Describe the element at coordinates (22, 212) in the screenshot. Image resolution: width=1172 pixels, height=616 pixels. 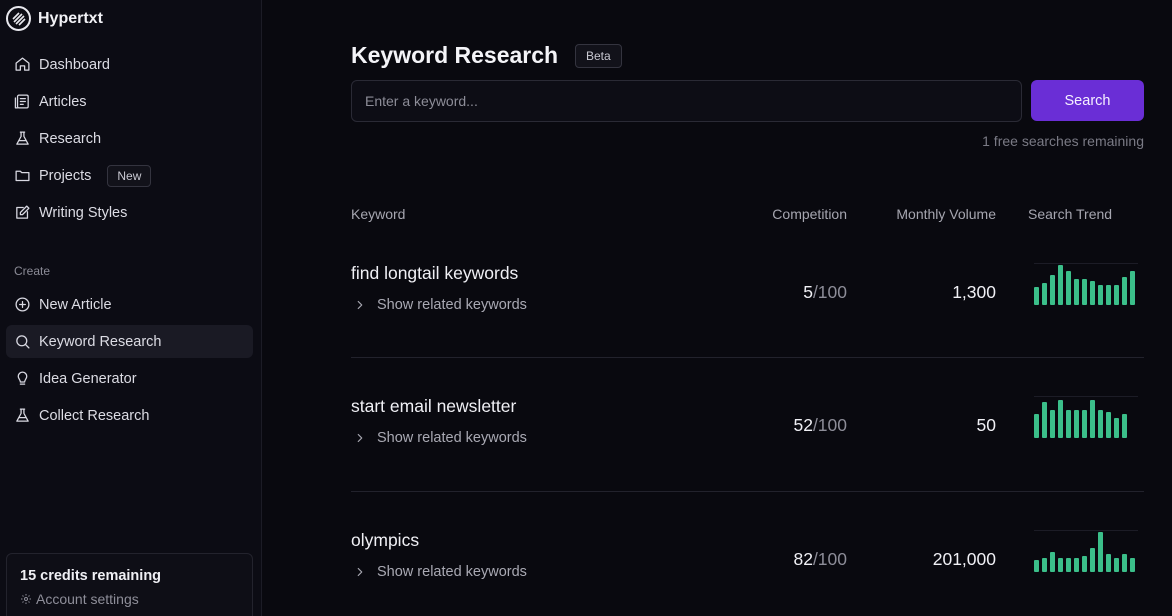
I see `edit-icon` at that location.